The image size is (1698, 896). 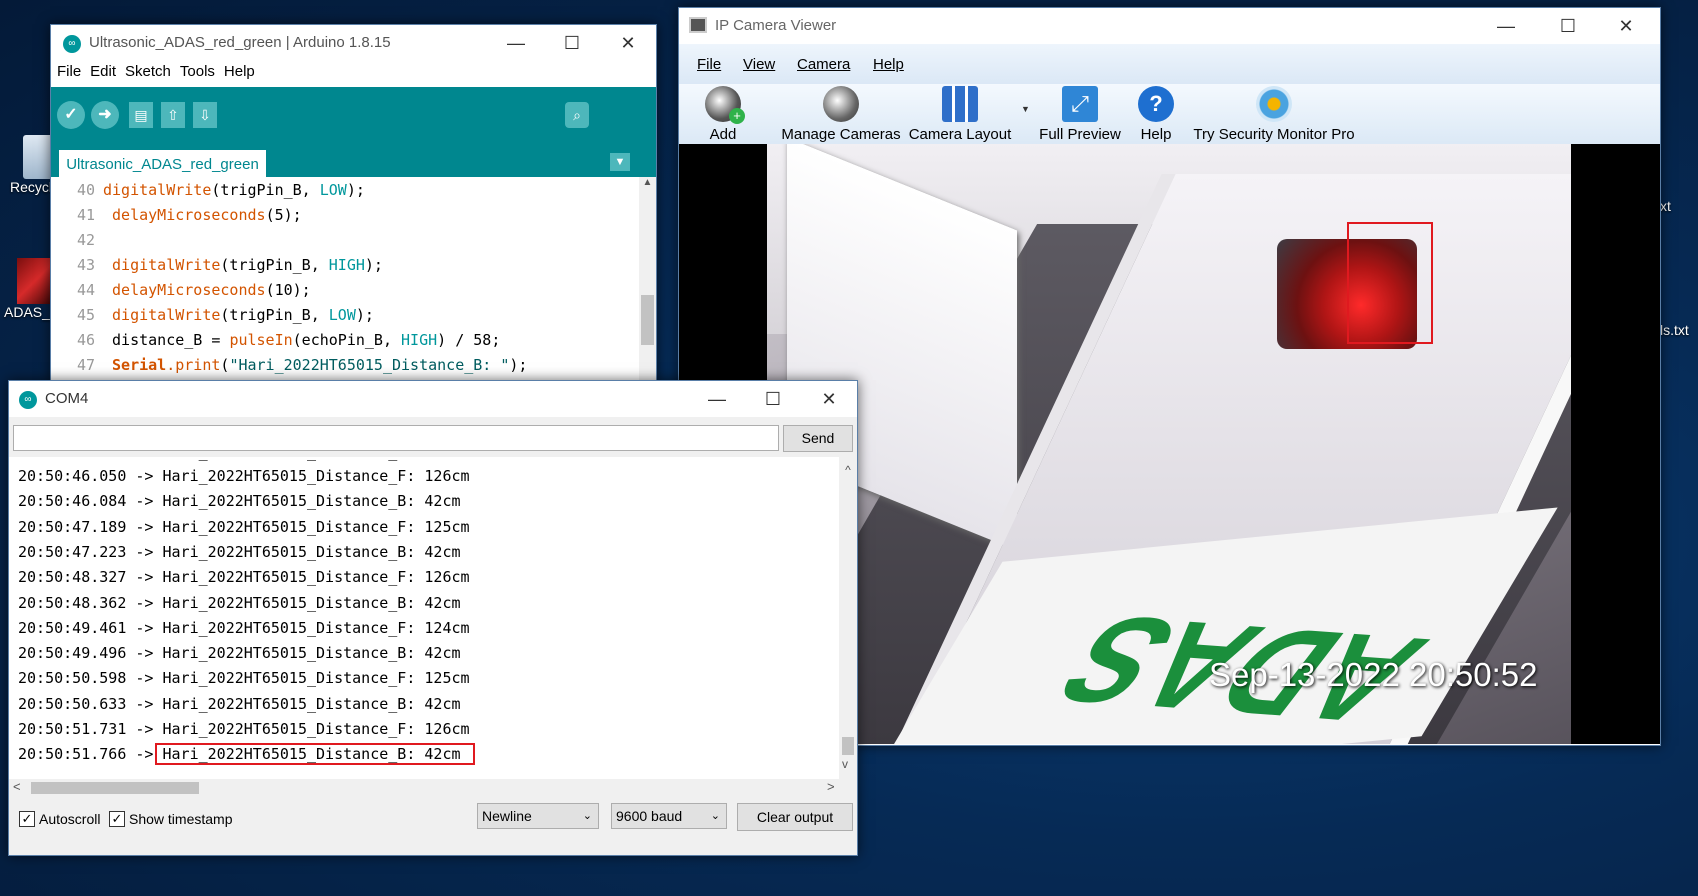 I want to click on code-line: 40 digitalWrite(trigPin_B, LOW);, so click(x=208, y=193).